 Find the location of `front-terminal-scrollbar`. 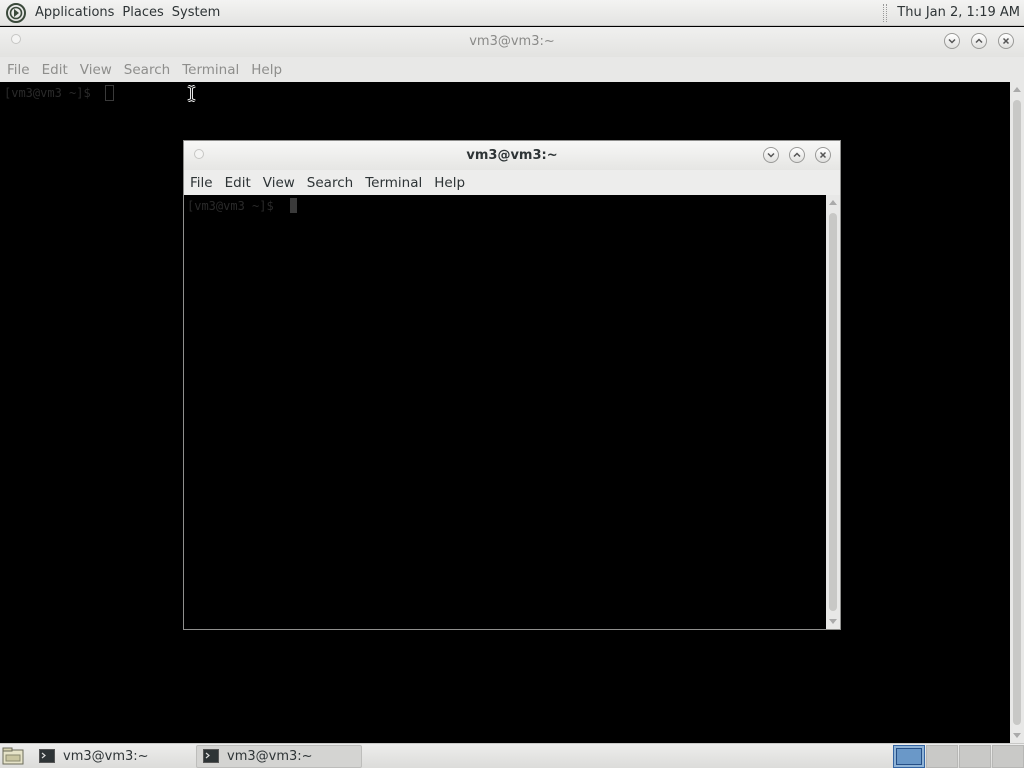

front-terminal-scrollbar is located at coordinates (833, 412).